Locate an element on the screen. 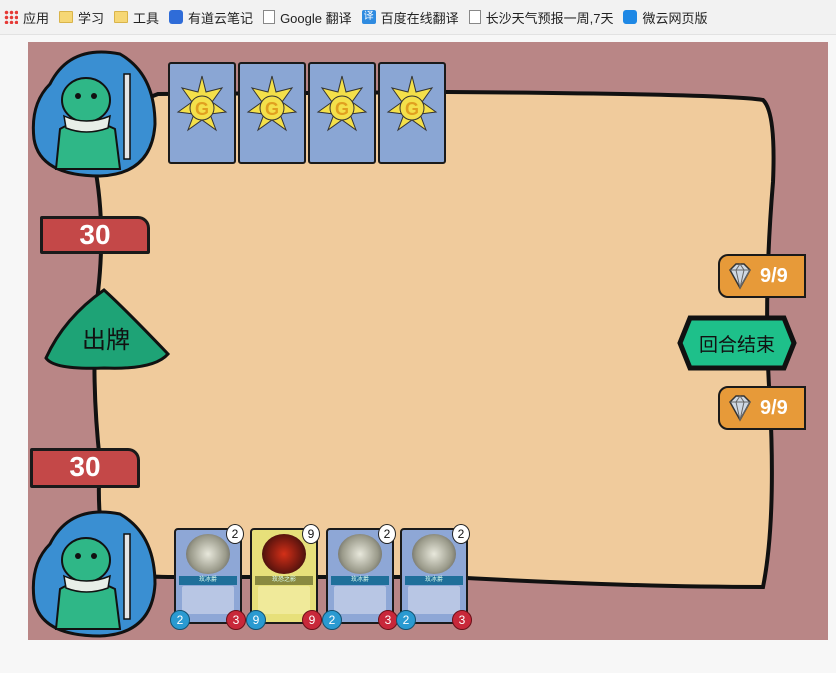 Image resolution: width=836 pixels, height=673 pixels. end-turn-label: 回合结束 is located at coordinates (737, 345).